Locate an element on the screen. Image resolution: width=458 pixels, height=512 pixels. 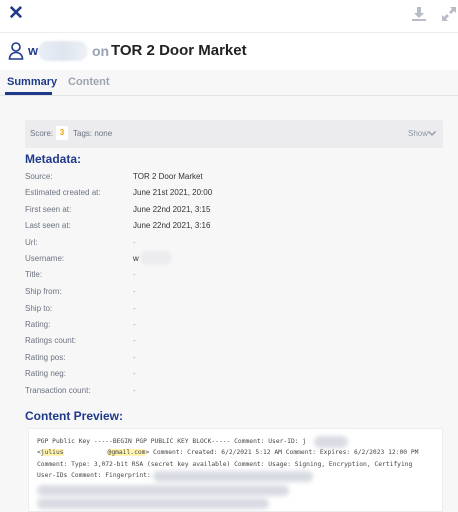
score-label: Score: is located at coordinates (42, 133).